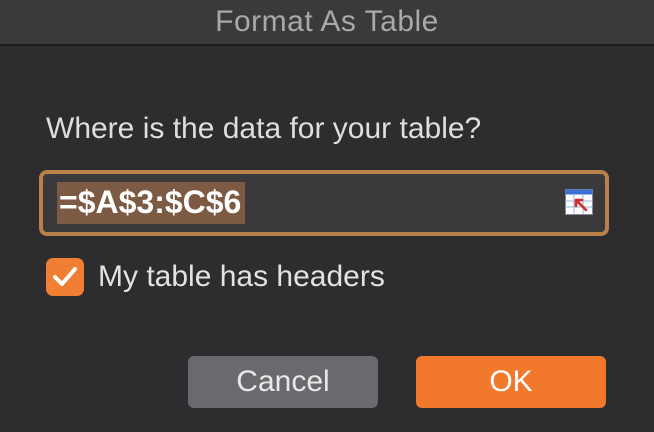 The width and height of the screenshot is (654, 432). What do you see at coordinates (511, 382) in the screenshot?
I see `ok-button: OK` at bounding box center [511, 382].